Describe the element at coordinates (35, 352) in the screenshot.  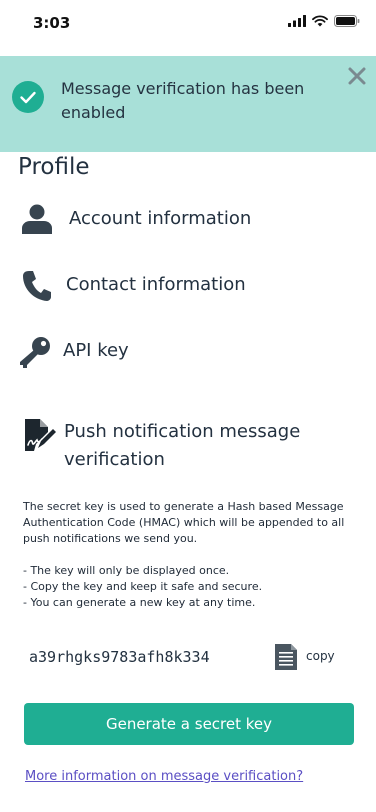
I see `key-icon` at that location.